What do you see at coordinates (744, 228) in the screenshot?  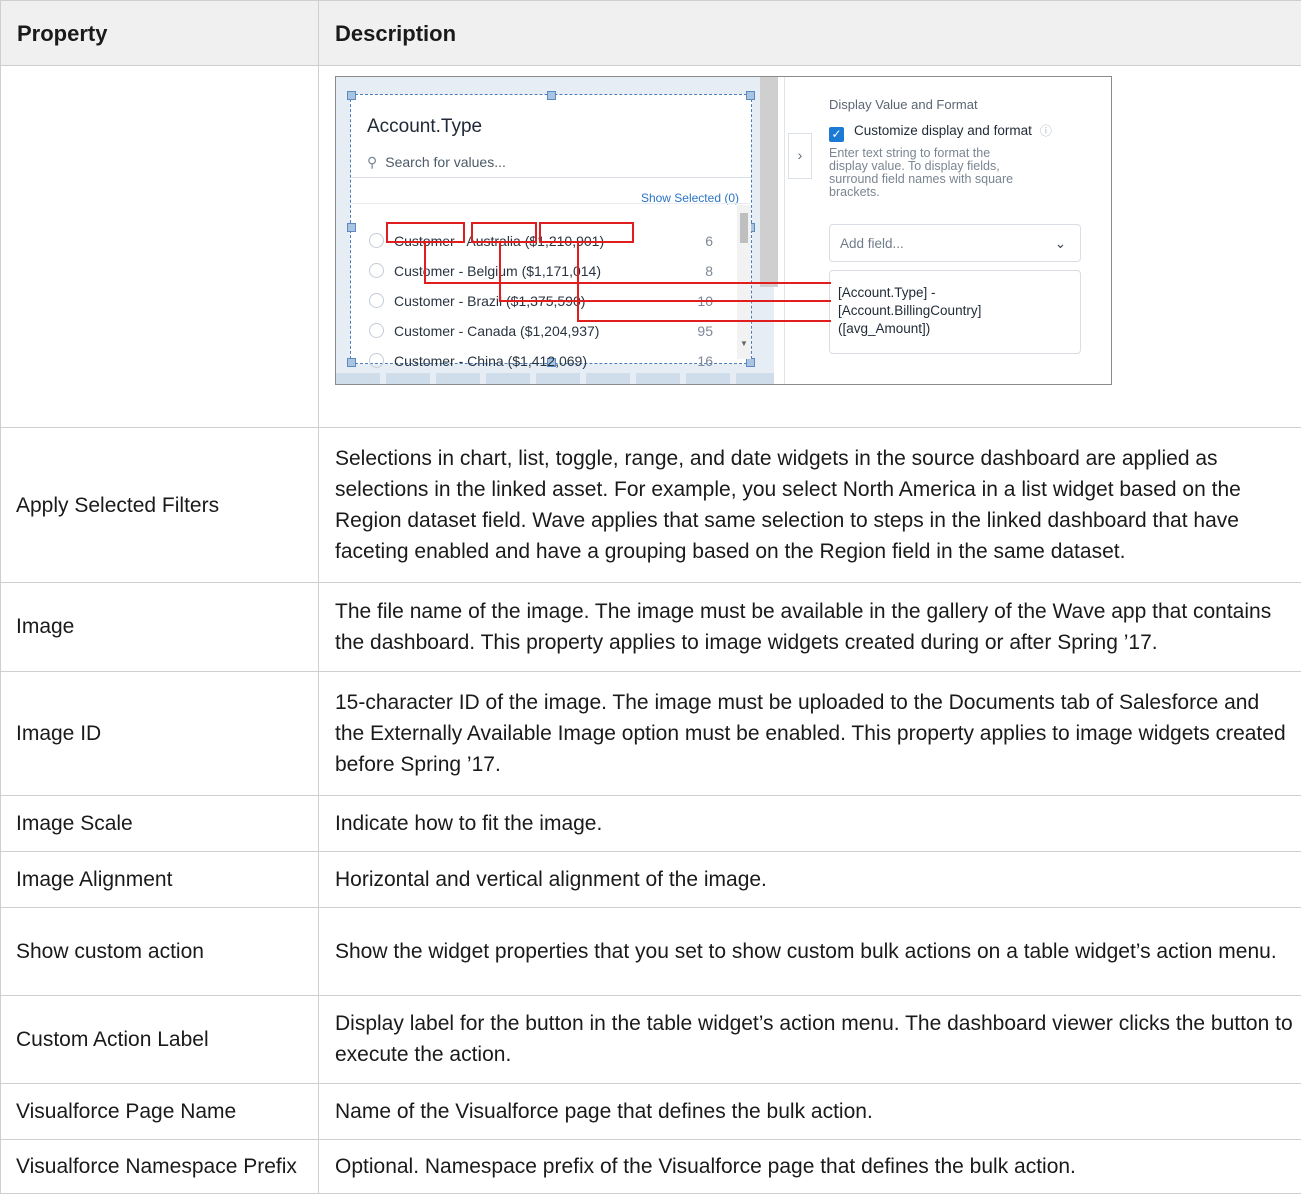 I see `scroll-thumb` at bounding box center [744, 228].